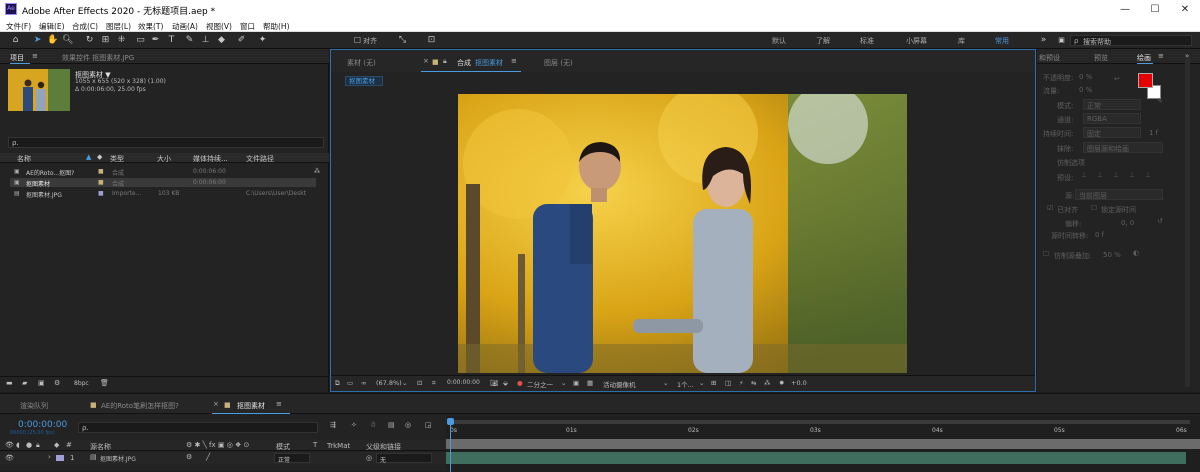 The height and width of the screenshot is (472, 1200). What do you see at coordinates (1153, 133) in the screenshot?
I see `duration-frames: 1 f` at bounding box center [1153, 133].